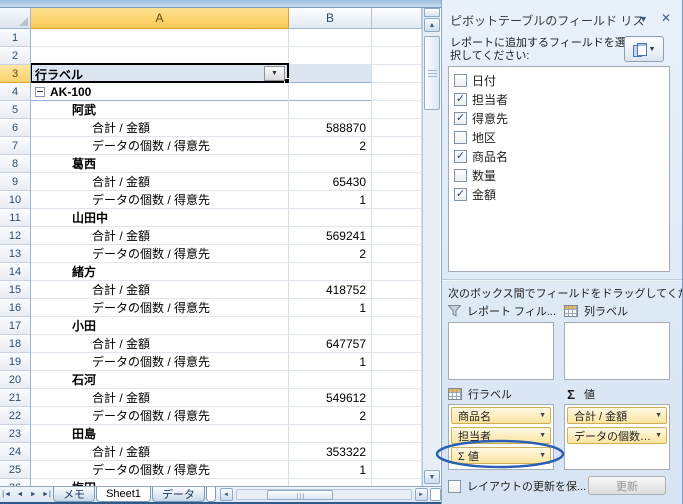 This screenshot has height=504, width=683. I want to click on sheet-row-21: 合計 / 金額 549612, so click(226, 398).